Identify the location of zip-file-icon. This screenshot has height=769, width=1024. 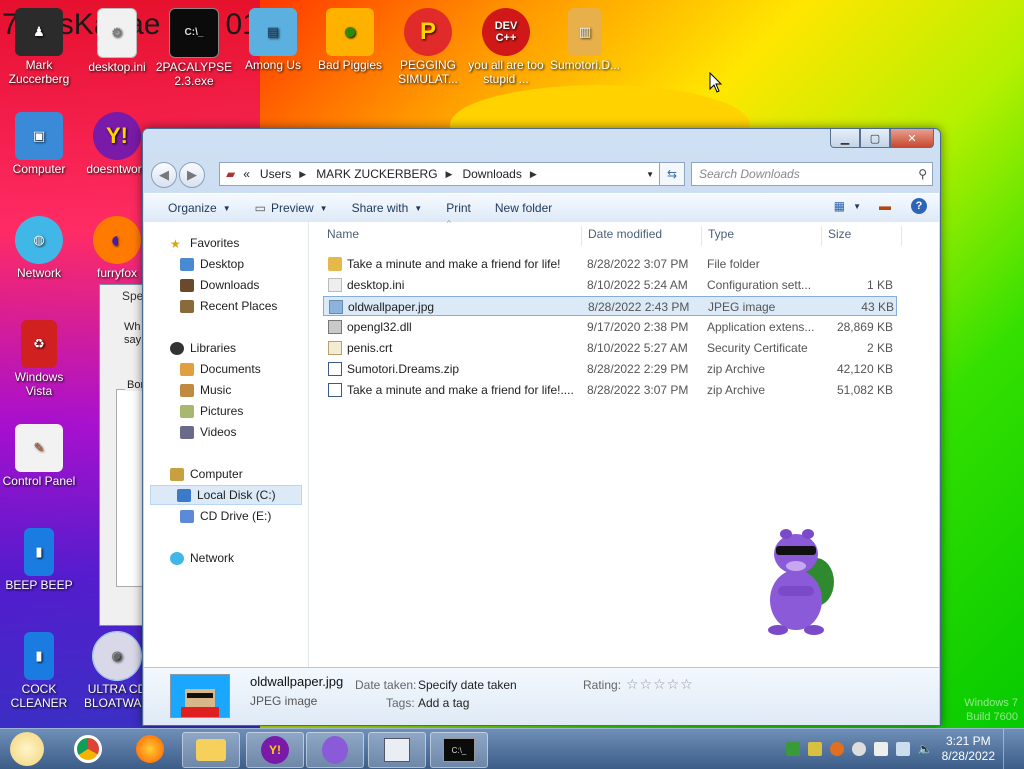
(335, 390).